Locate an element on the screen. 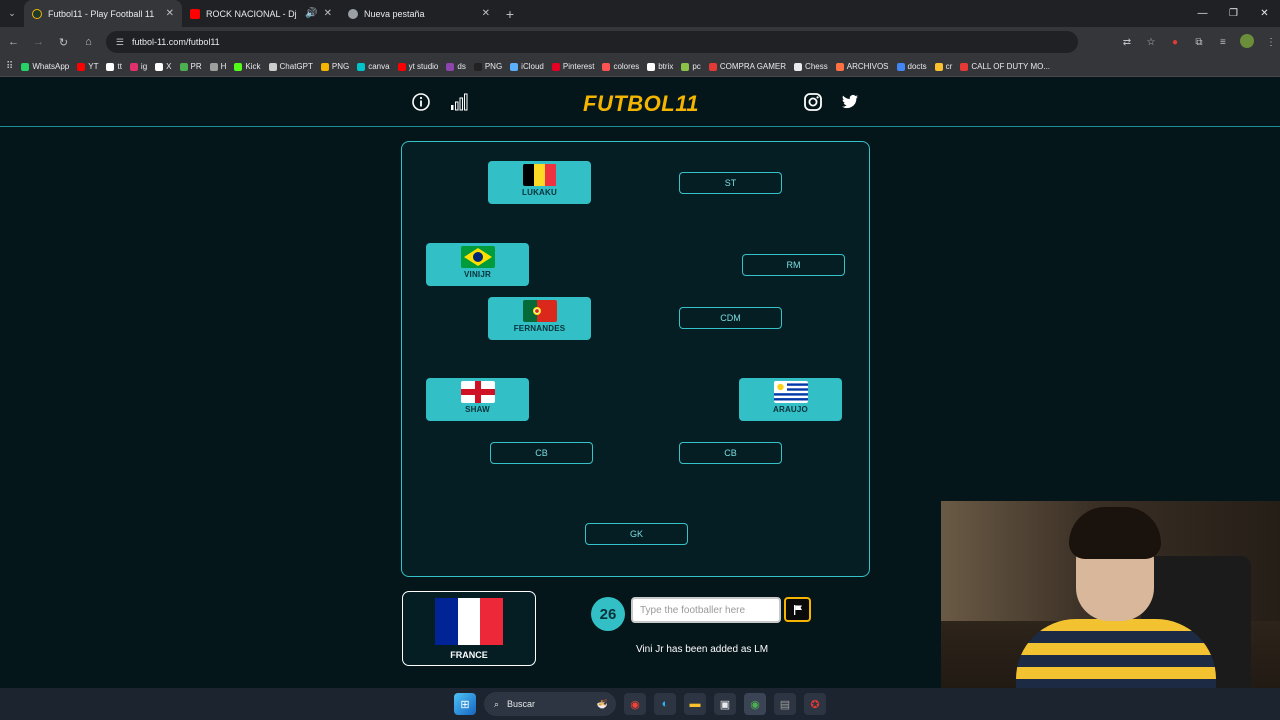 The height and width of the screenshot is (720, 1280). bookmark-star-icon: ☆ is located at coordinates (1151, 42).